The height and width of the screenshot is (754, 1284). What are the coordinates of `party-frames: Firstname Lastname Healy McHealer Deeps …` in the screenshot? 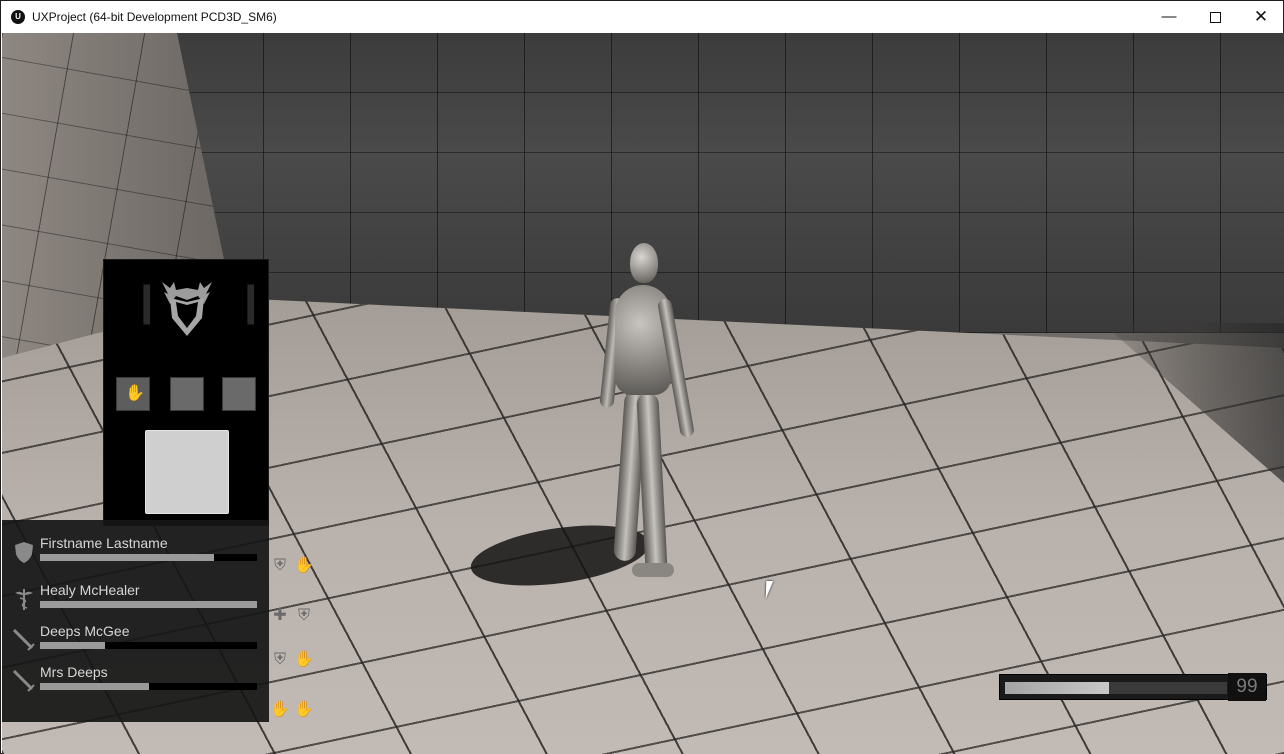 It's located at (135, 621).